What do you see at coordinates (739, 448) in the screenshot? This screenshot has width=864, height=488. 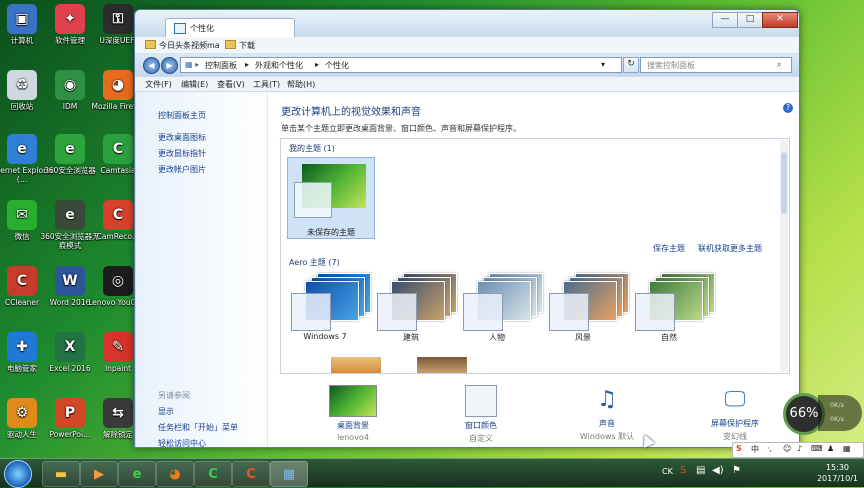 I see `sogou-icon: S` at bounding box center [739, 448].